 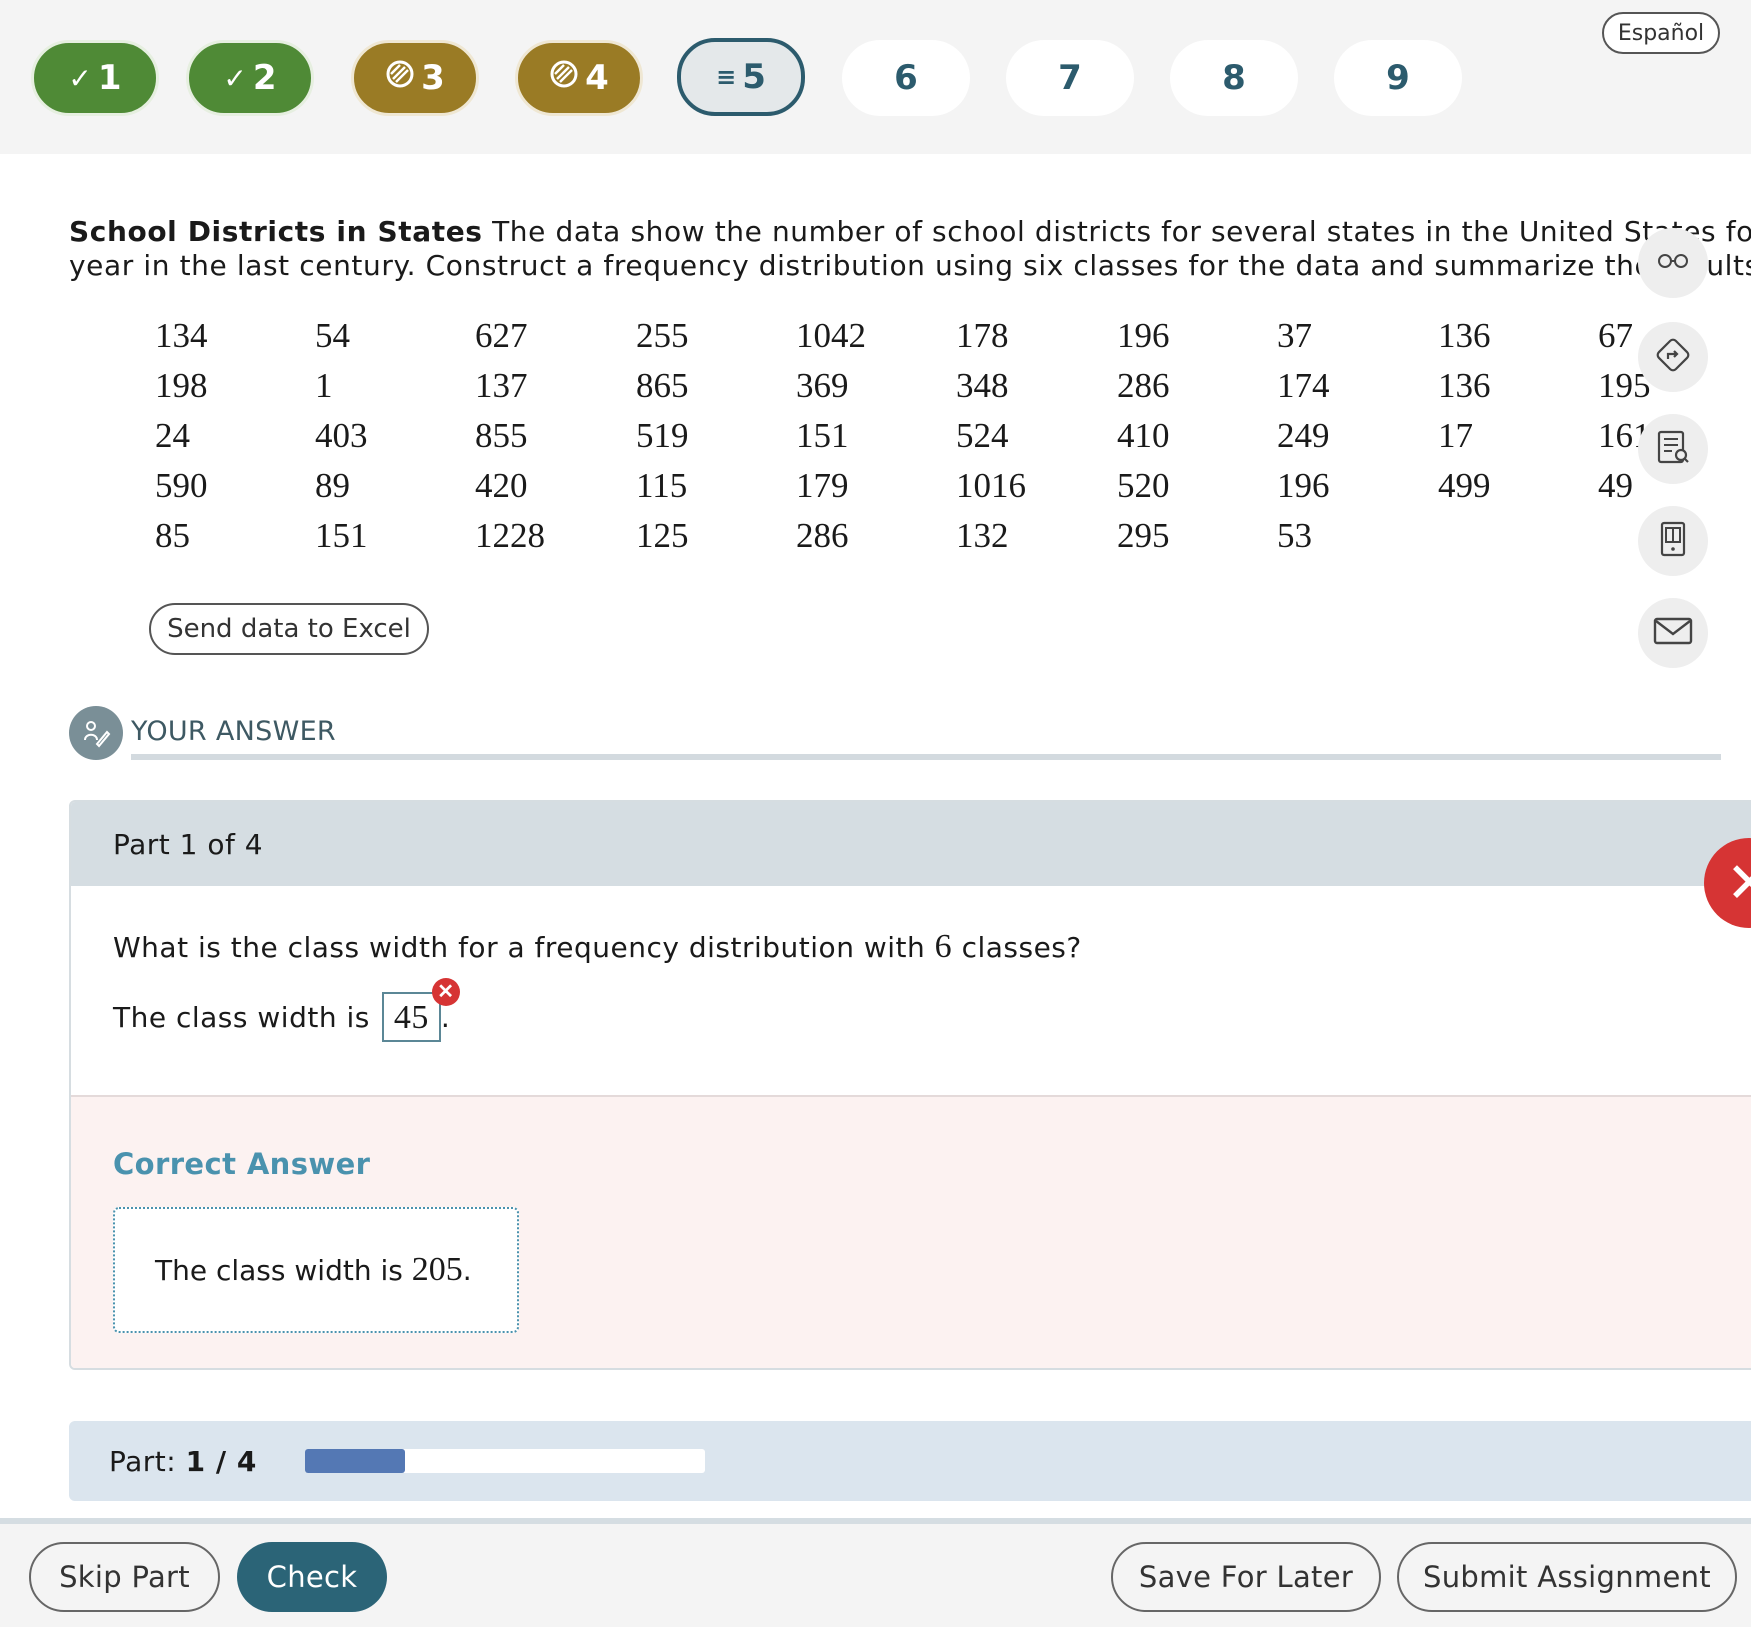 I want to click on answer-line: The class width is 45 ✕ ., so click(x=286, y=1010).